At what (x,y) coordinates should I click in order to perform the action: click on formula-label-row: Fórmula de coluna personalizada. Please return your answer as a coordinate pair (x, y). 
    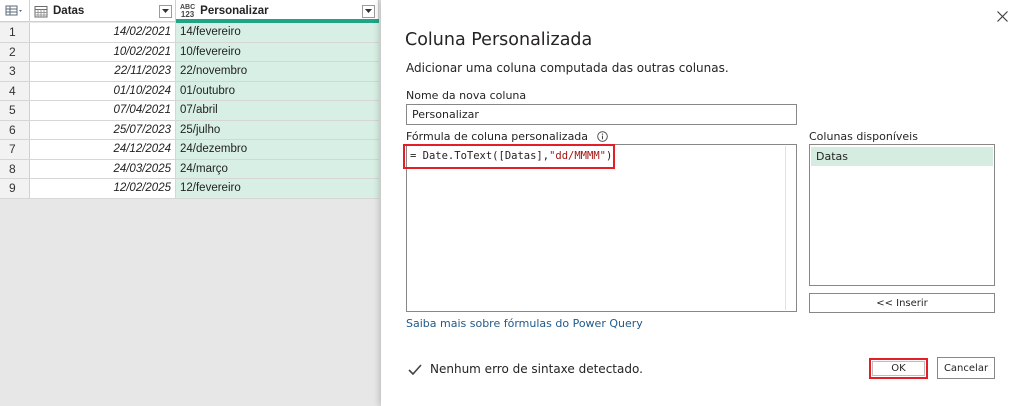
    Looking at the image, I should click on (507, 136).